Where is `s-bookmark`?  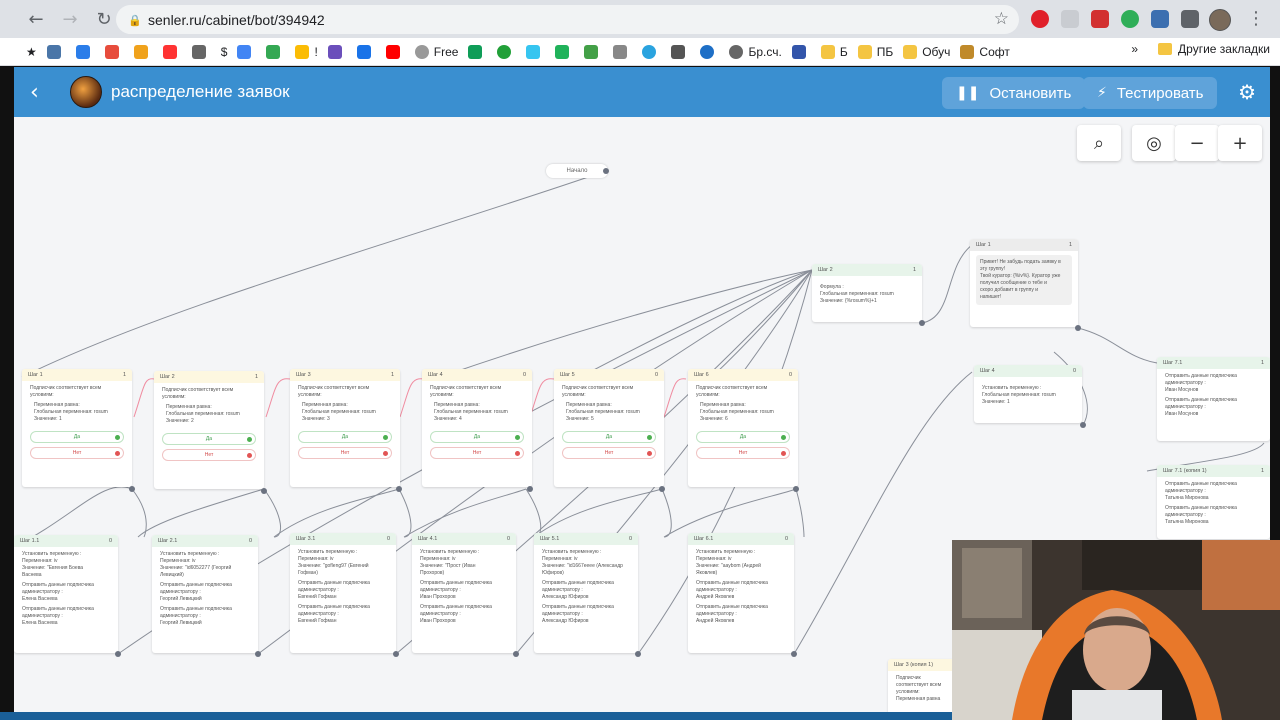
s-bookmark is located at coordinates (680, 52).